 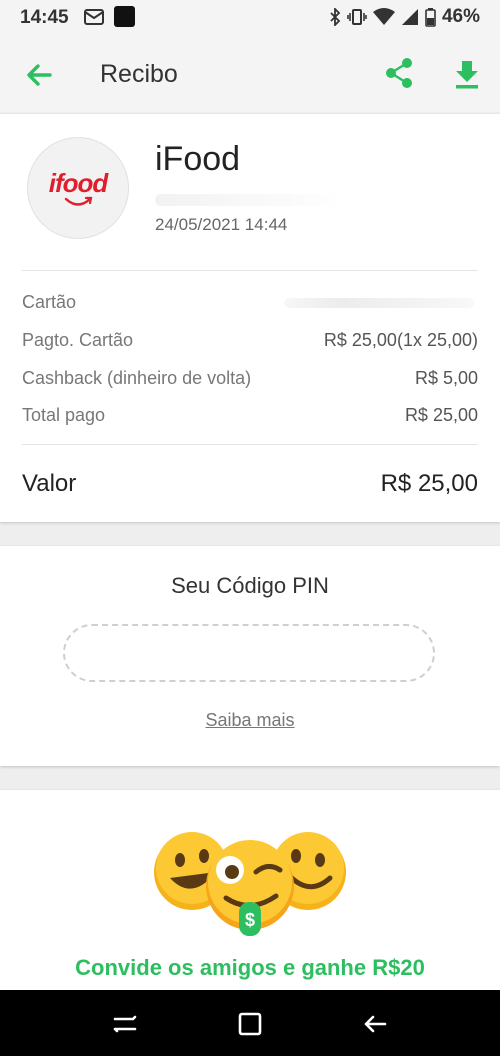 What do you see at coordinates (198, 159) in the screenshot?
I see `merchant-name: iFood` at bounding box center [198, 159].